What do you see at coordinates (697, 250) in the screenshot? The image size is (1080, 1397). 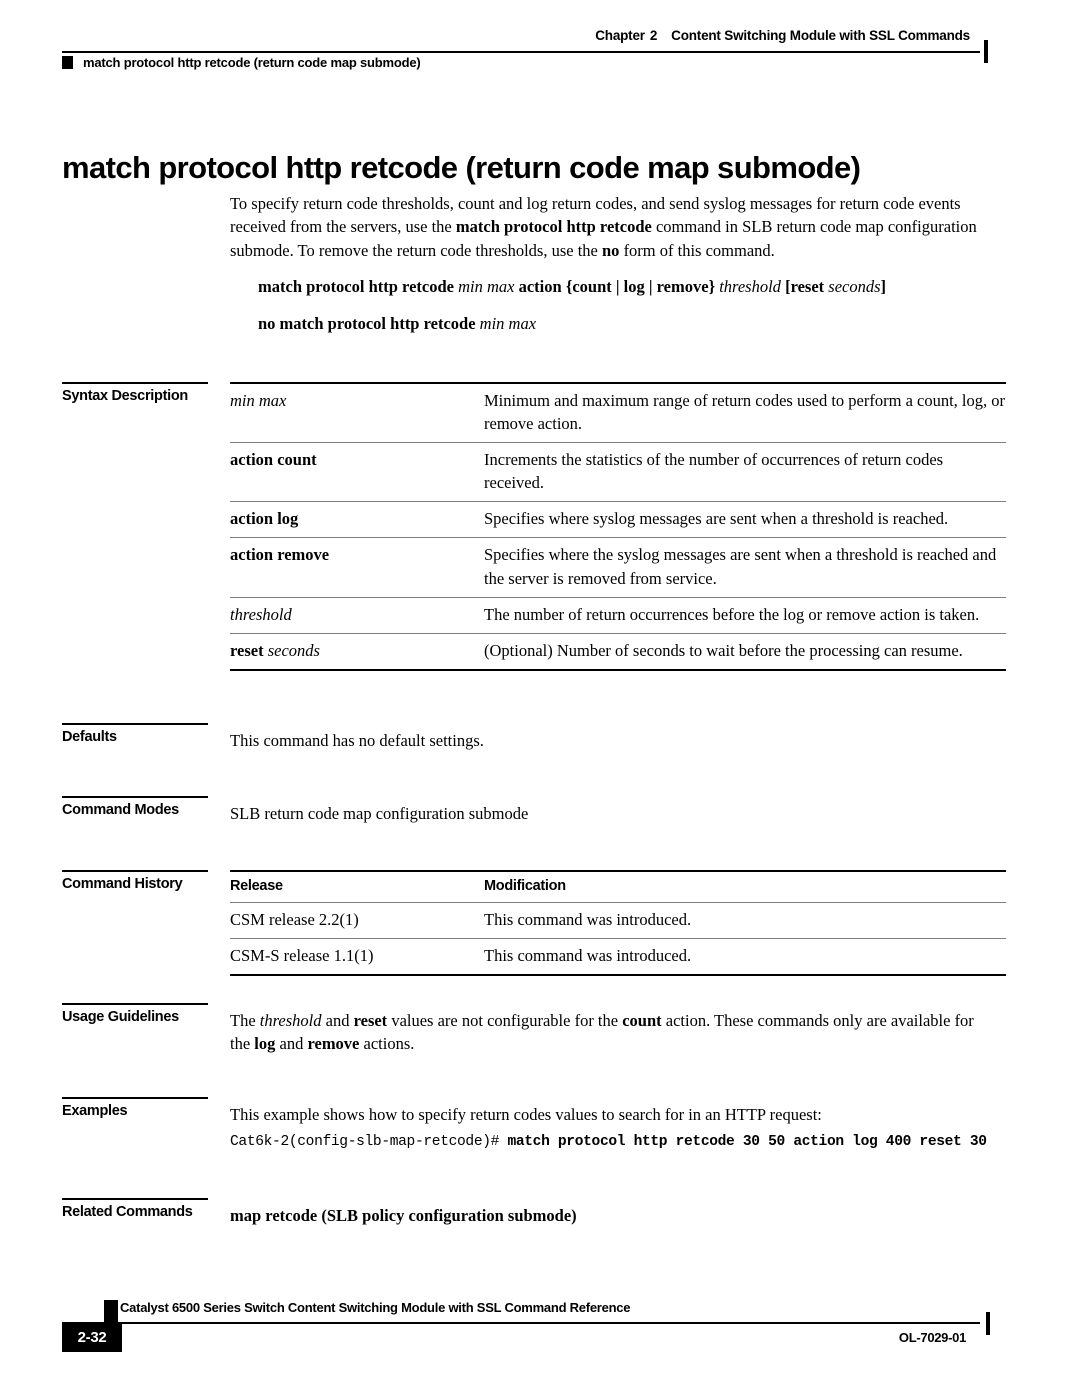 I see `intro-text-part3: form of this command.` at bounding box center [697, 250].